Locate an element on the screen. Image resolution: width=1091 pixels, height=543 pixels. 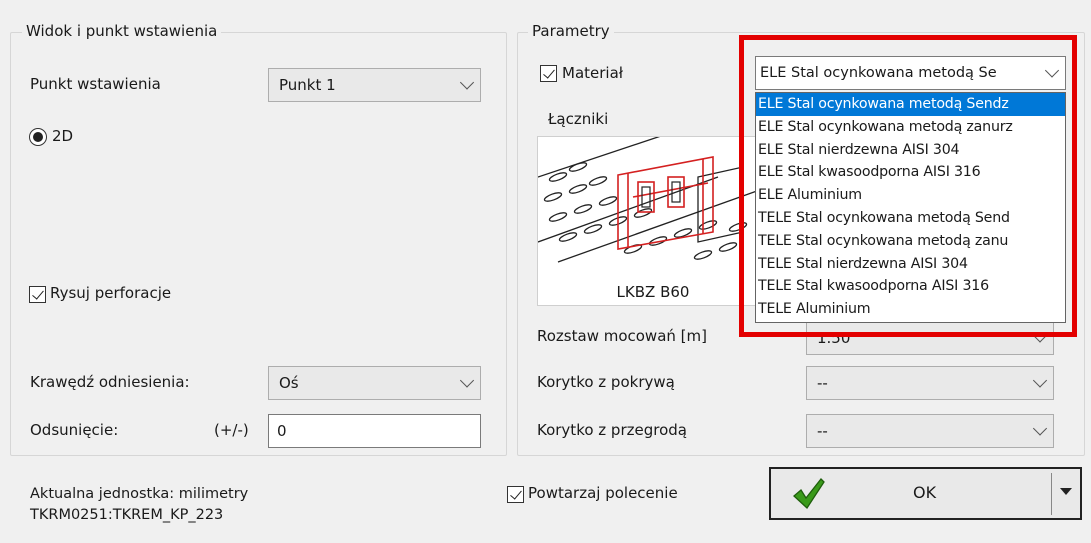
offset-value: 0 is located at coordinates (282, 431).